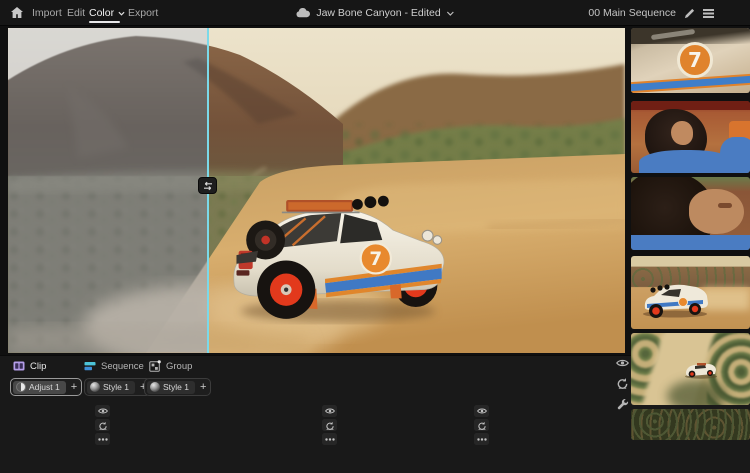 This screenshot has width=750, height=473. I want to click on hsl-reset-button, so click(329, 425).